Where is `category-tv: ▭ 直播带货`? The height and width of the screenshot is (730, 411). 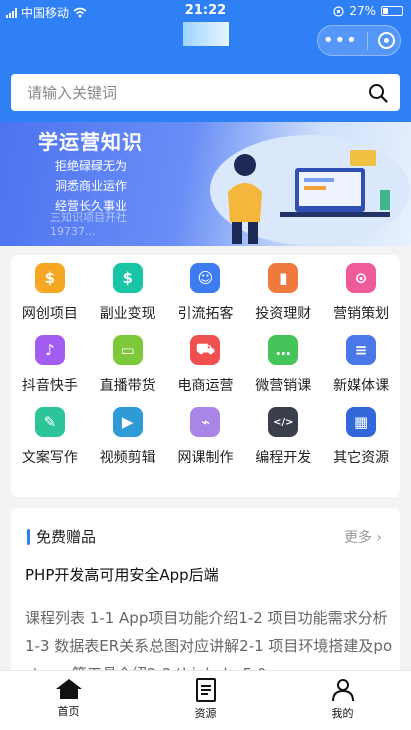 category-tv: ▭ 直播带货 is located at coordinates (128, 365).